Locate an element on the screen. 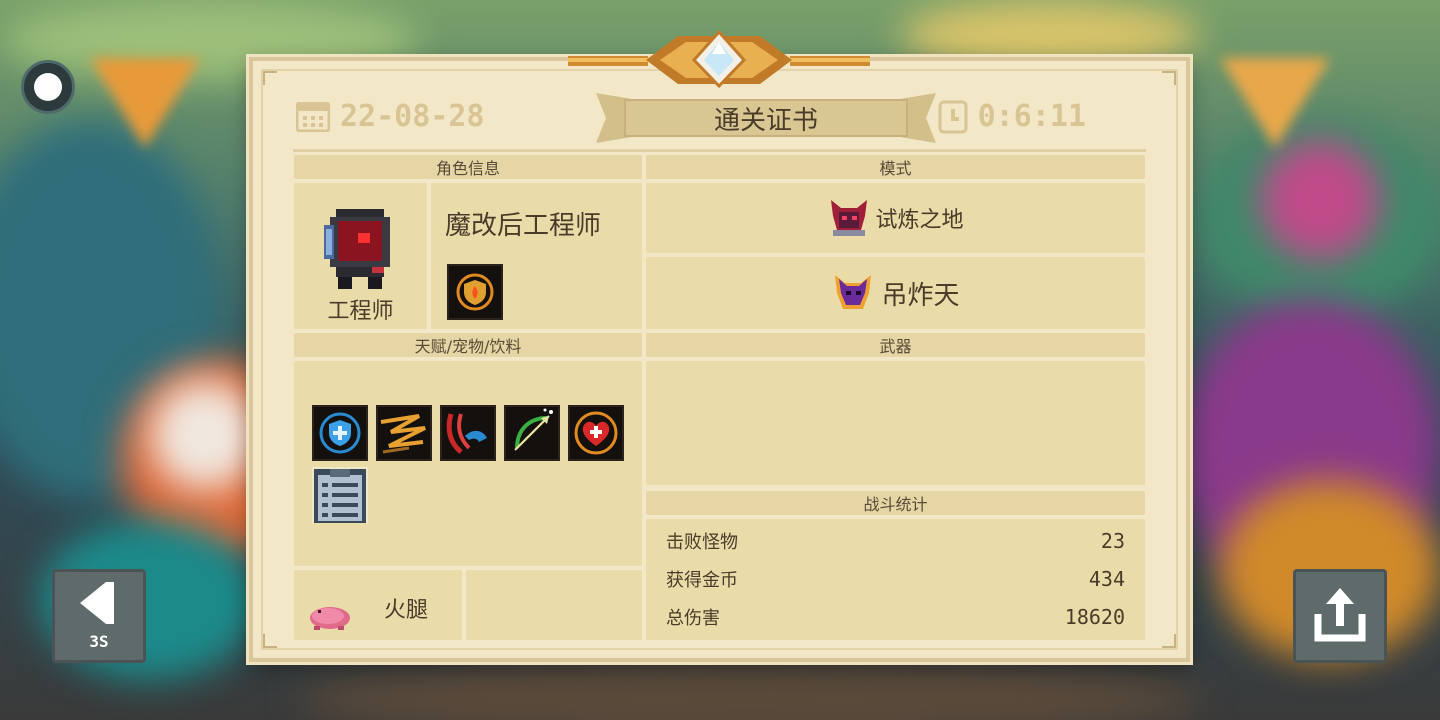 The height and width of the screenshot is (720, 1440). pink-pig-icon is located at coordinates (330, 618).